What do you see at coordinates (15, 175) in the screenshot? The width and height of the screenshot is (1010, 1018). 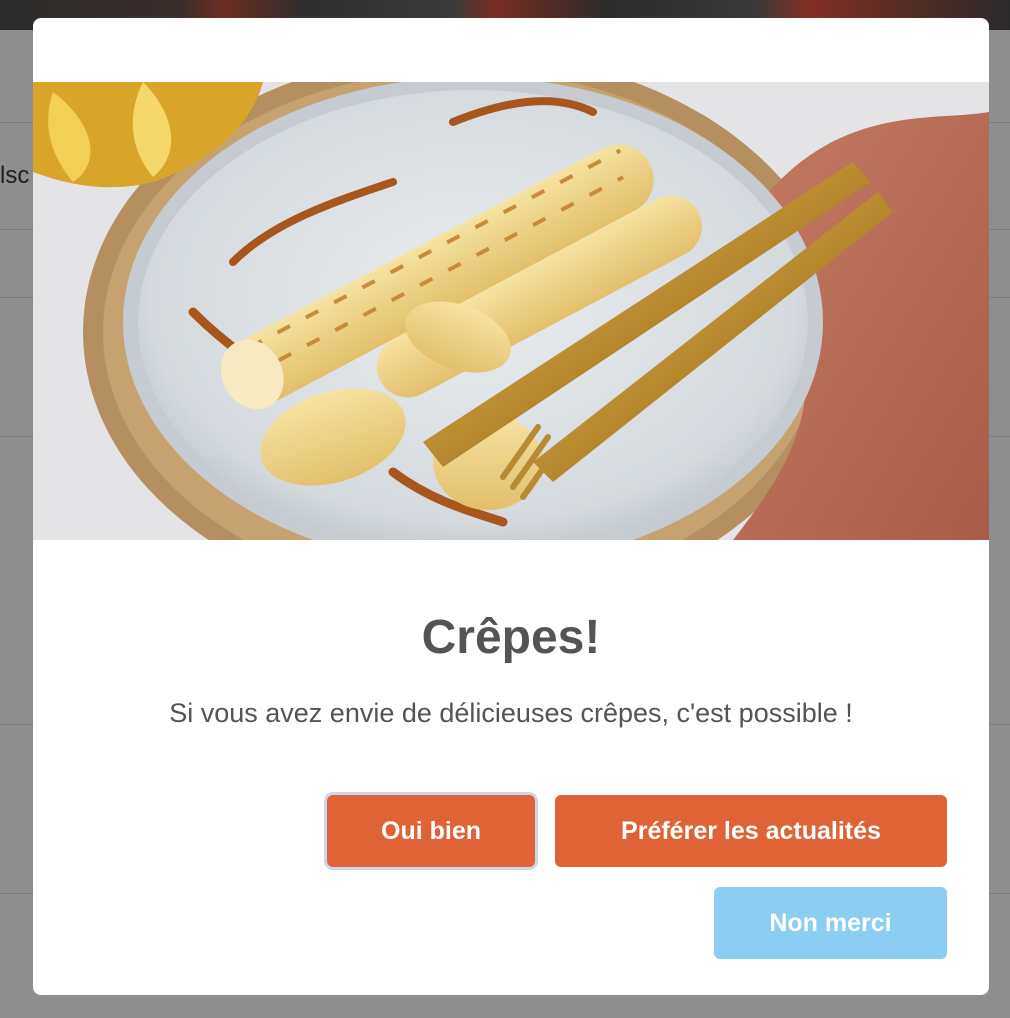 I see `background-text: lsc` at bounding box center [15, 175].